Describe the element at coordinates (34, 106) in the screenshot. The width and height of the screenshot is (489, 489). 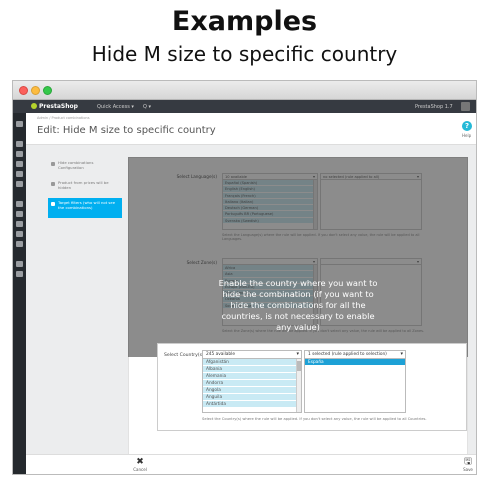
I see `prestashop-logo-icon` at that location.